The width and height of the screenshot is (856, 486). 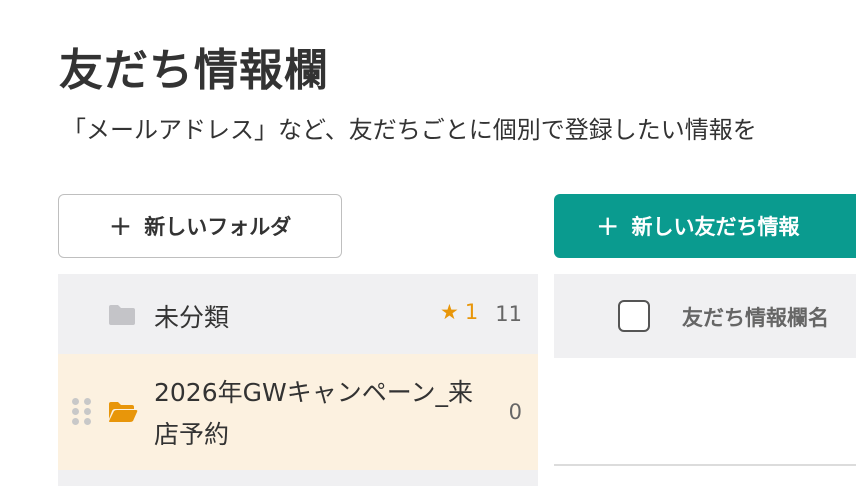 I want to click on new-folder-button: + 新しいフォルダ, so click(x=200, y=226).